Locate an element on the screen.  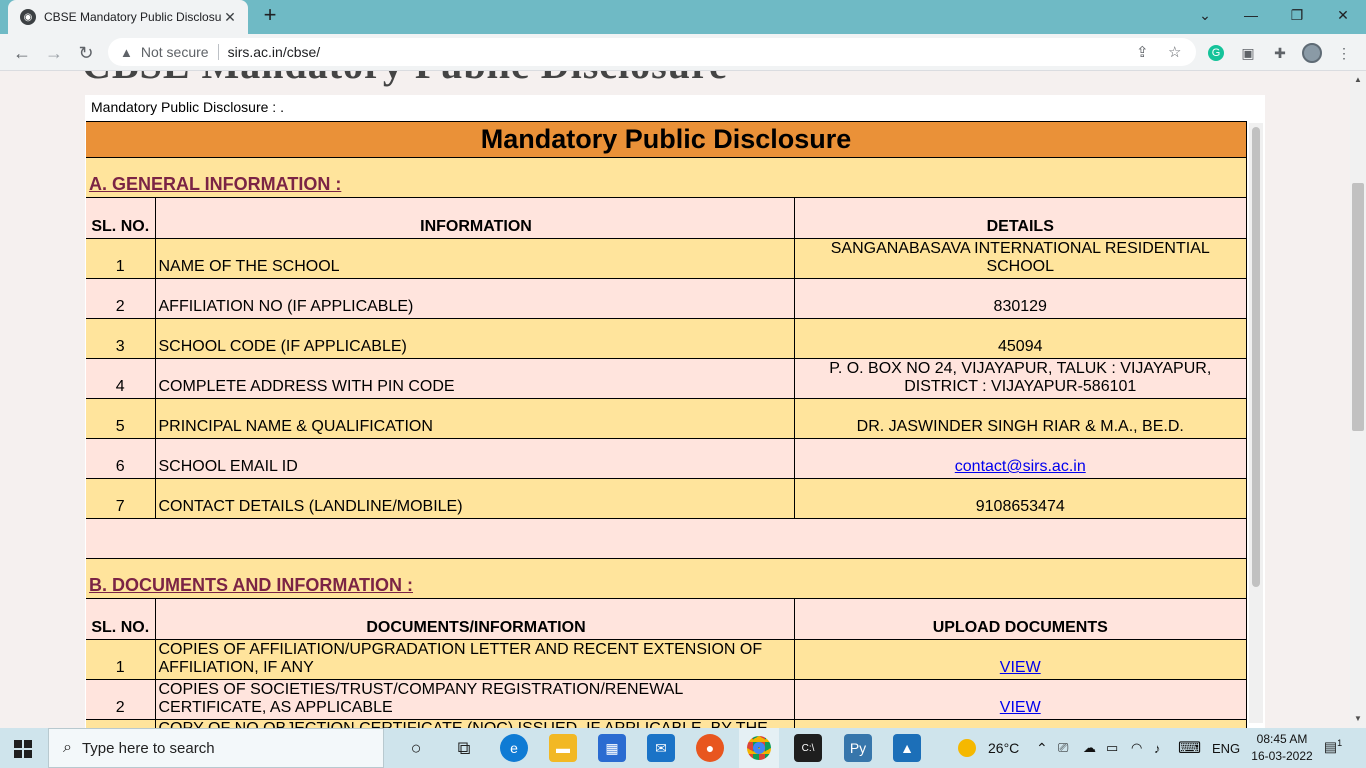
photos-icon: ▲ is located at coordinates (907, 748).